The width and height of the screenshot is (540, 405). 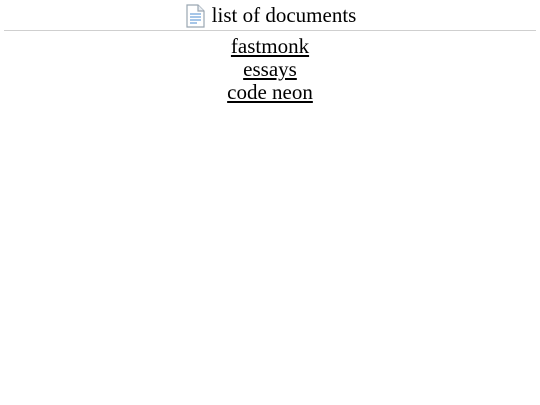 I want to click on document-icon, so click(x=195, y=15).